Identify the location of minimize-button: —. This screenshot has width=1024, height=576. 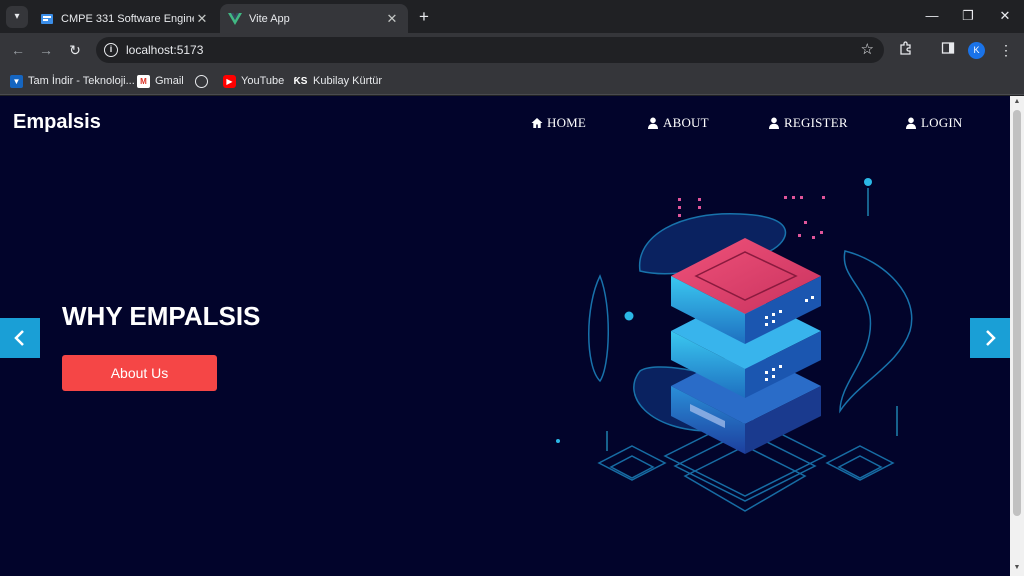
(932, 16).